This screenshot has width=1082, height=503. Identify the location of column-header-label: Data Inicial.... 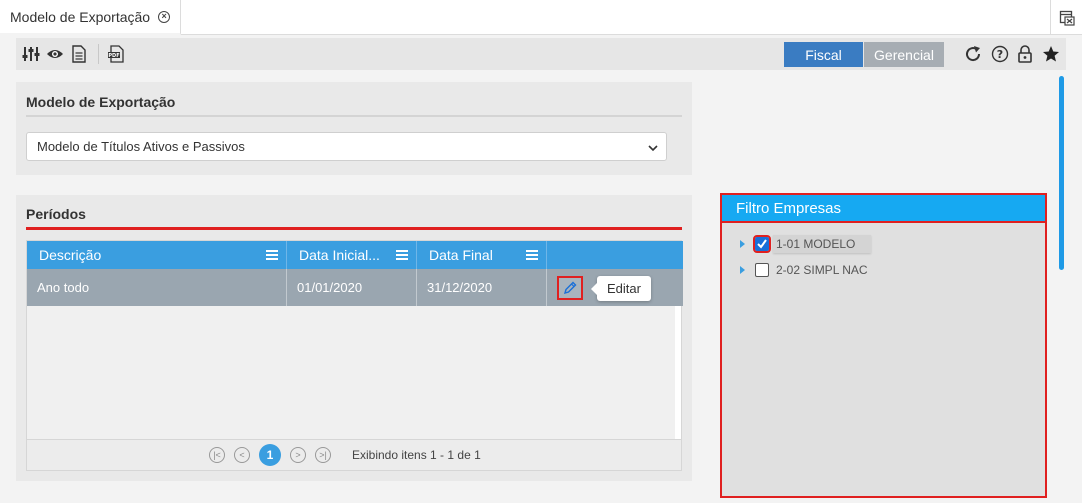
(339, 255).